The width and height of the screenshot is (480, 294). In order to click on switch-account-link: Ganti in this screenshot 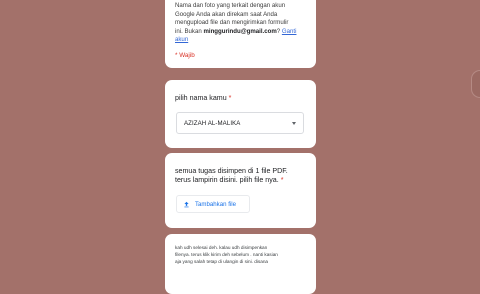, I will do `click(289, 31)`.